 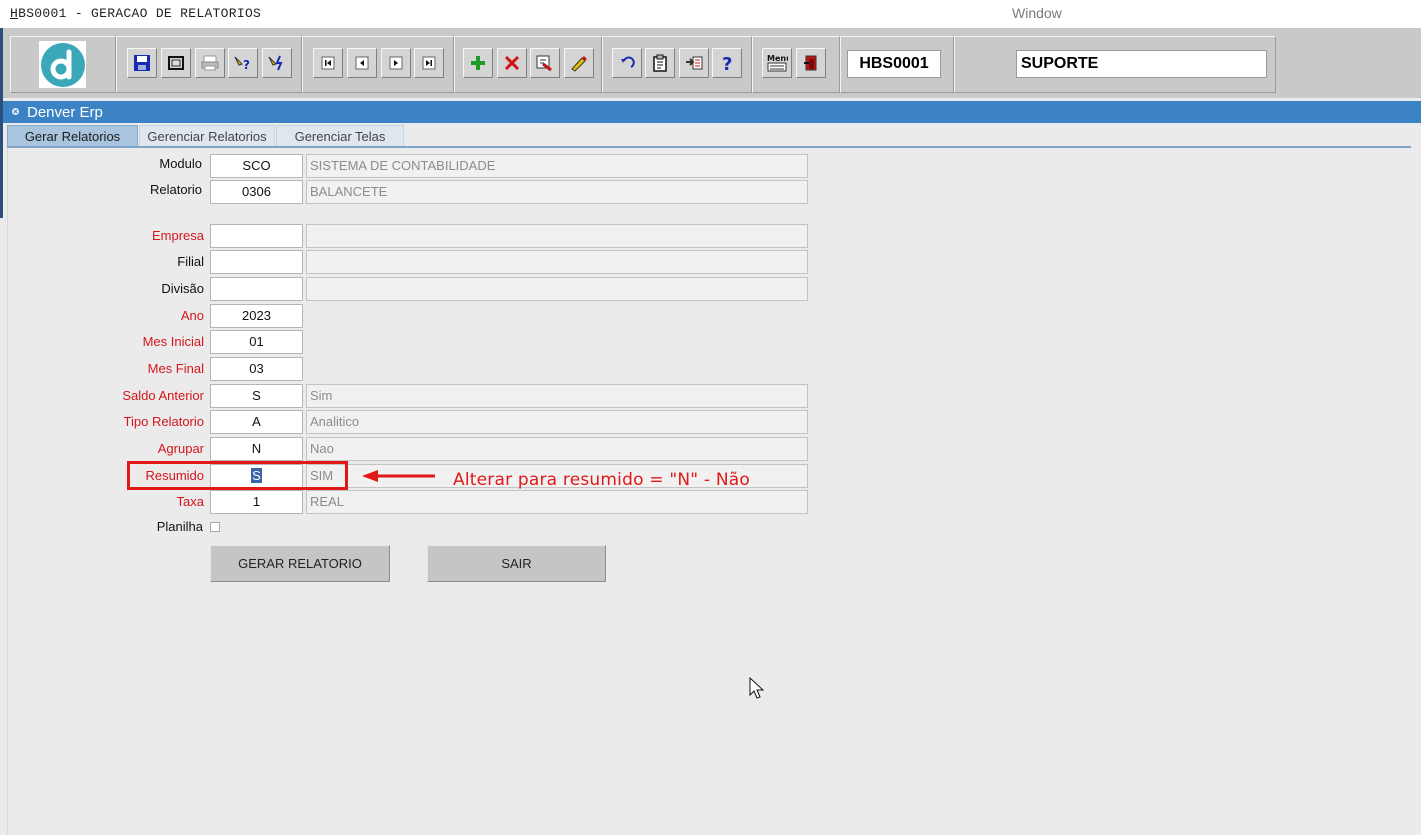 I want to click on collapse-icon, so click(x=15, y=111).